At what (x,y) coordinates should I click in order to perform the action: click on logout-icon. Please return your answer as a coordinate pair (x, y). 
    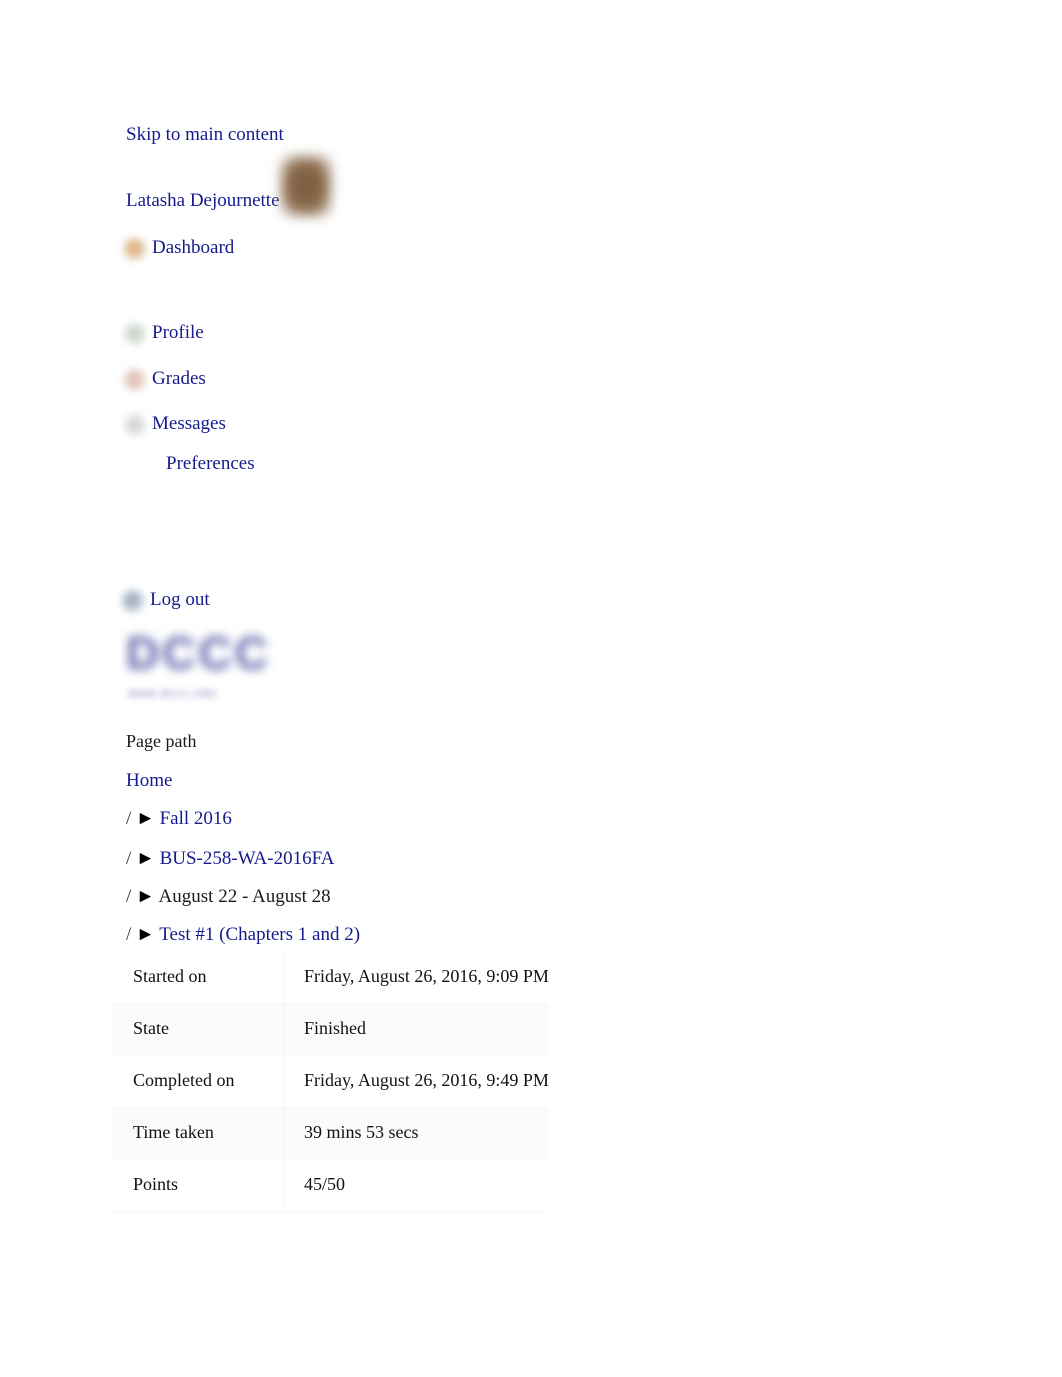
    Looking at the image, I should click on (133, 600).